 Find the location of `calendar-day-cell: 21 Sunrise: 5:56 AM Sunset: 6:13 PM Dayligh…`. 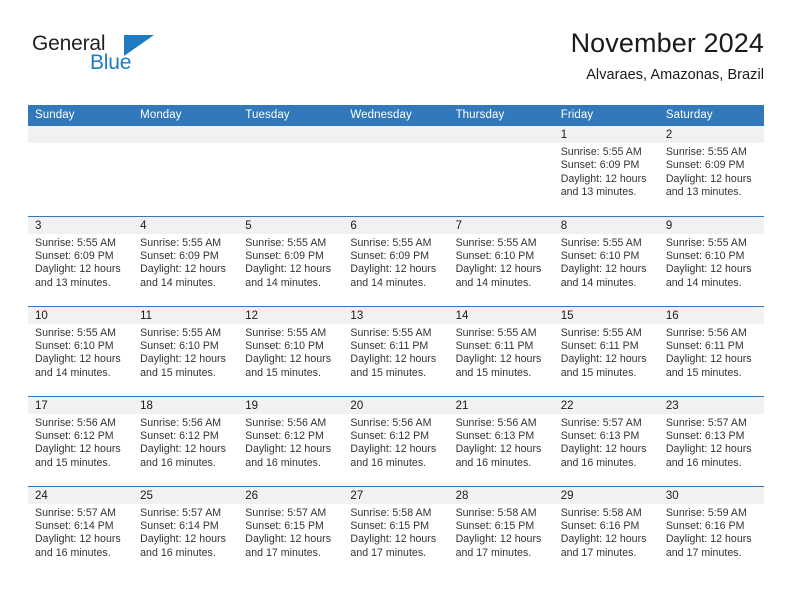

calendar-day-cell: 21 Sunrise: 5:56 AM Sunset: 6:13 PM Dayligh… is located at coordinates (501, 440).